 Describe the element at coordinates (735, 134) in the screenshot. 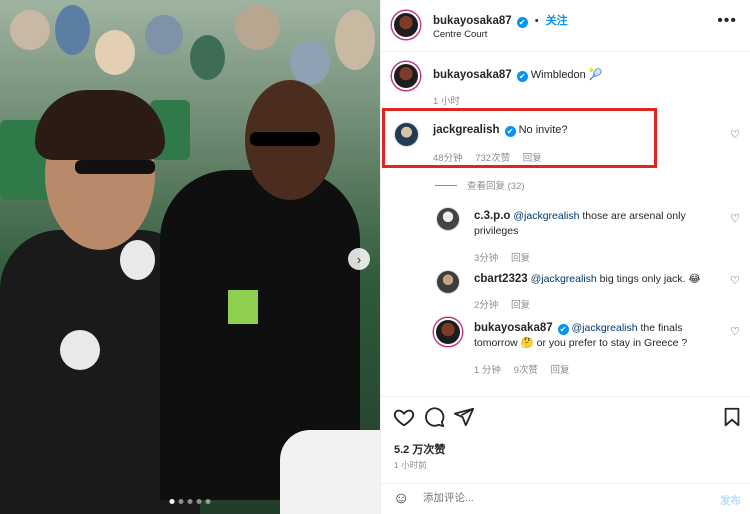

I see `like-comment-icon: ♡` at that location.